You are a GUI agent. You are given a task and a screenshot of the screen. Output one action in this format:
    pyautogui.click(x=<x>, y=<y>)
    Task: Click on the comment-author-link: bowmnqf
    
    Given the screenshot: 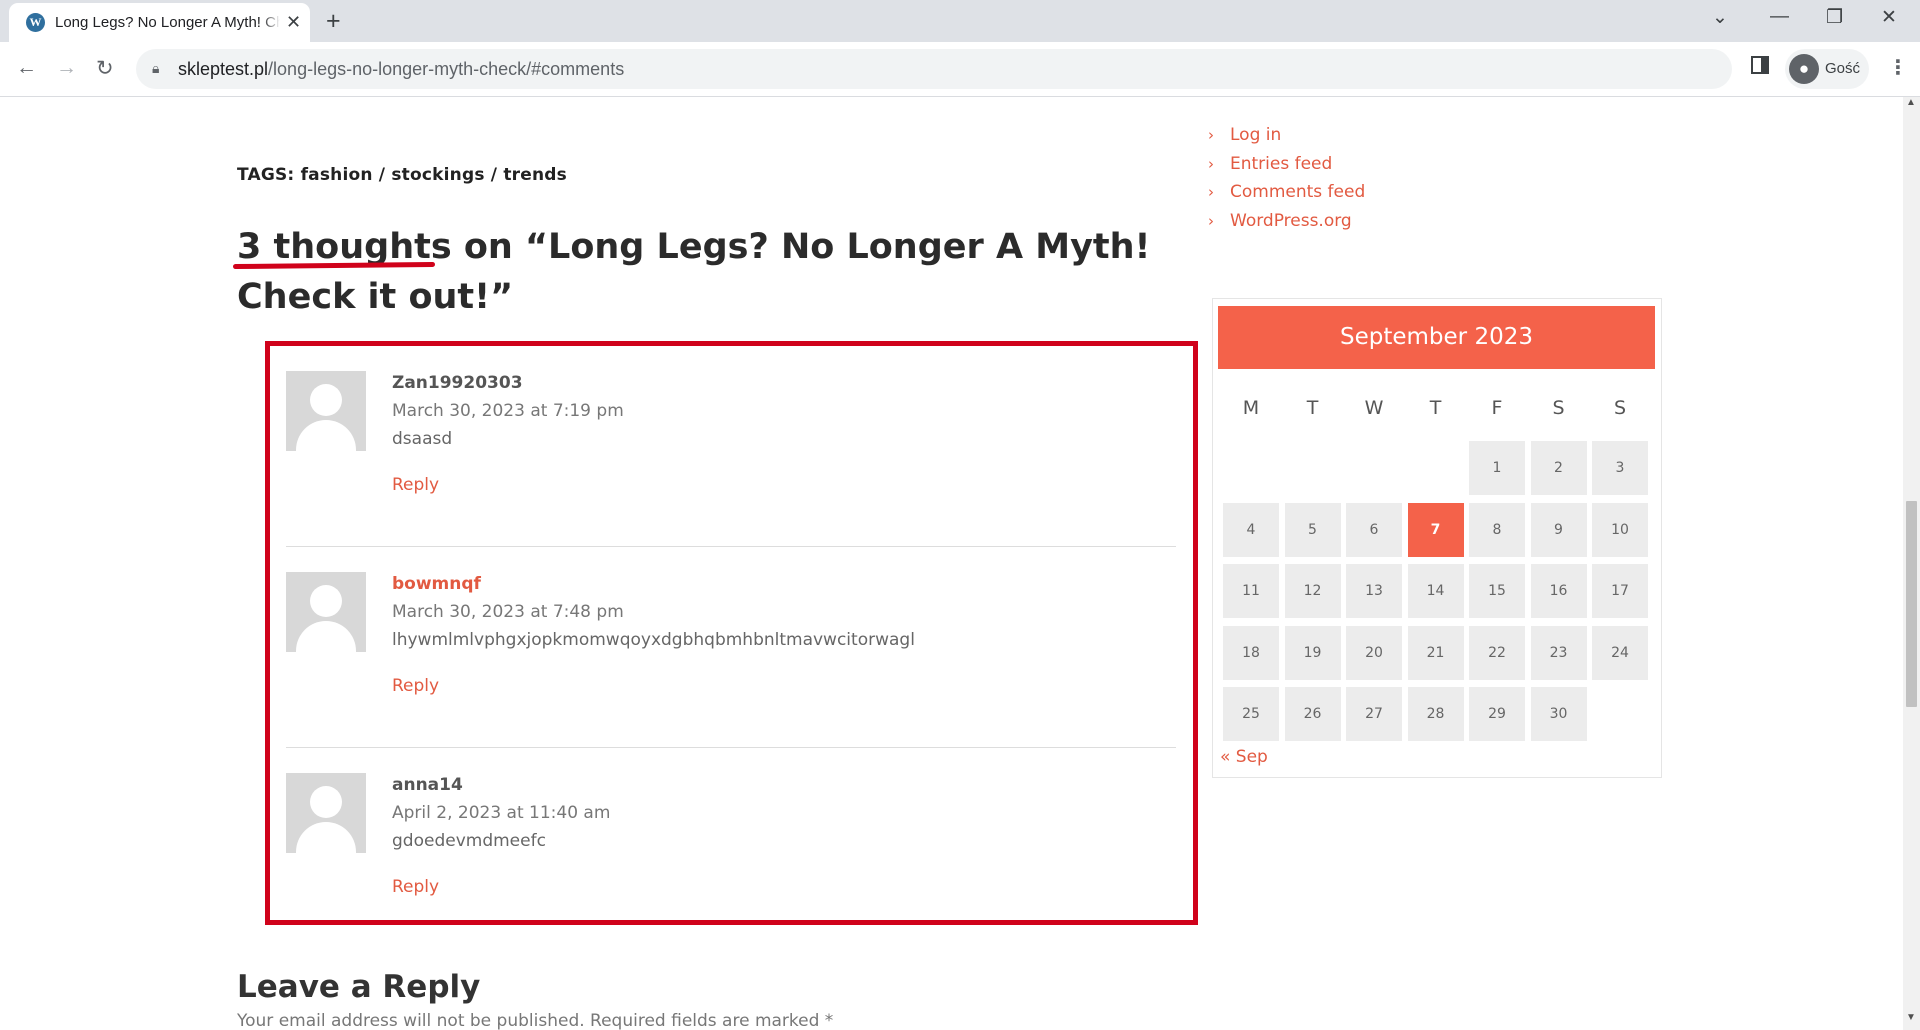 What is the action you would take?
    pyautogui.click(x=436, y=584)
    